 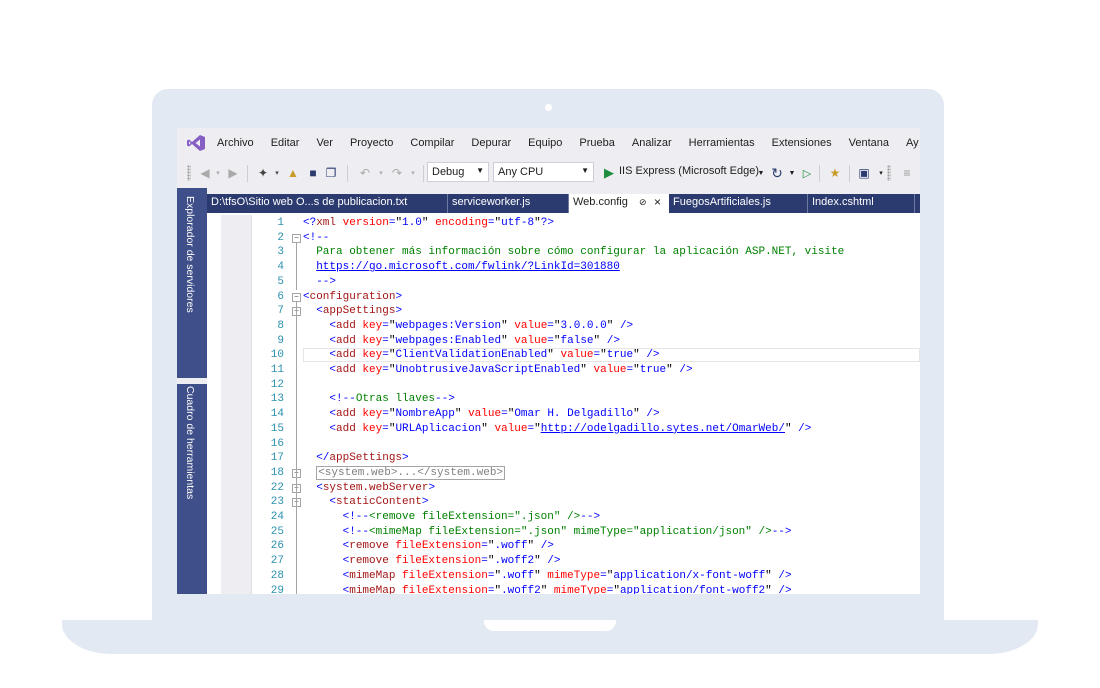 What do you see at coordinates (761, 173) in the screenshot?
I see `debug-target-dropdown-icon: ▼` at bounding box center [761, 173].